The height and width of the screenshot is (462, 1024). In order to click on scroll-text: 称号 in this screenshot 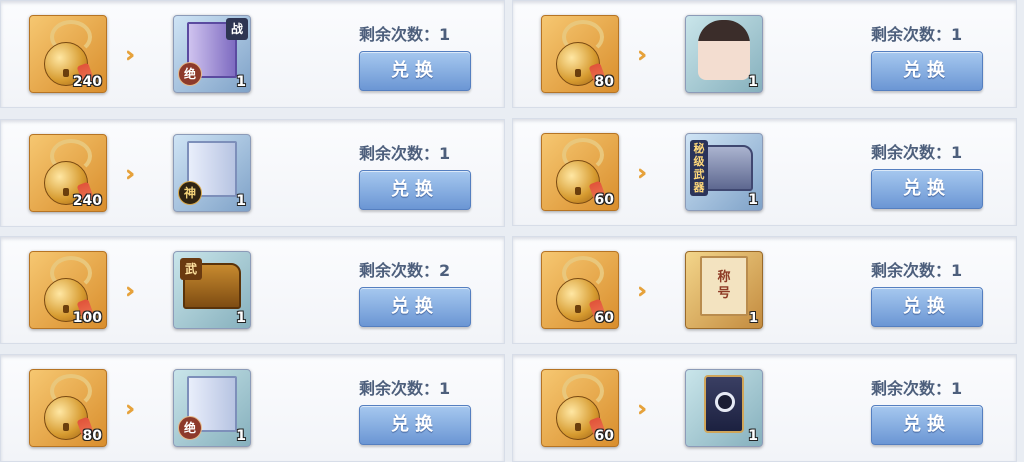, I will do `click(724, 286)`.